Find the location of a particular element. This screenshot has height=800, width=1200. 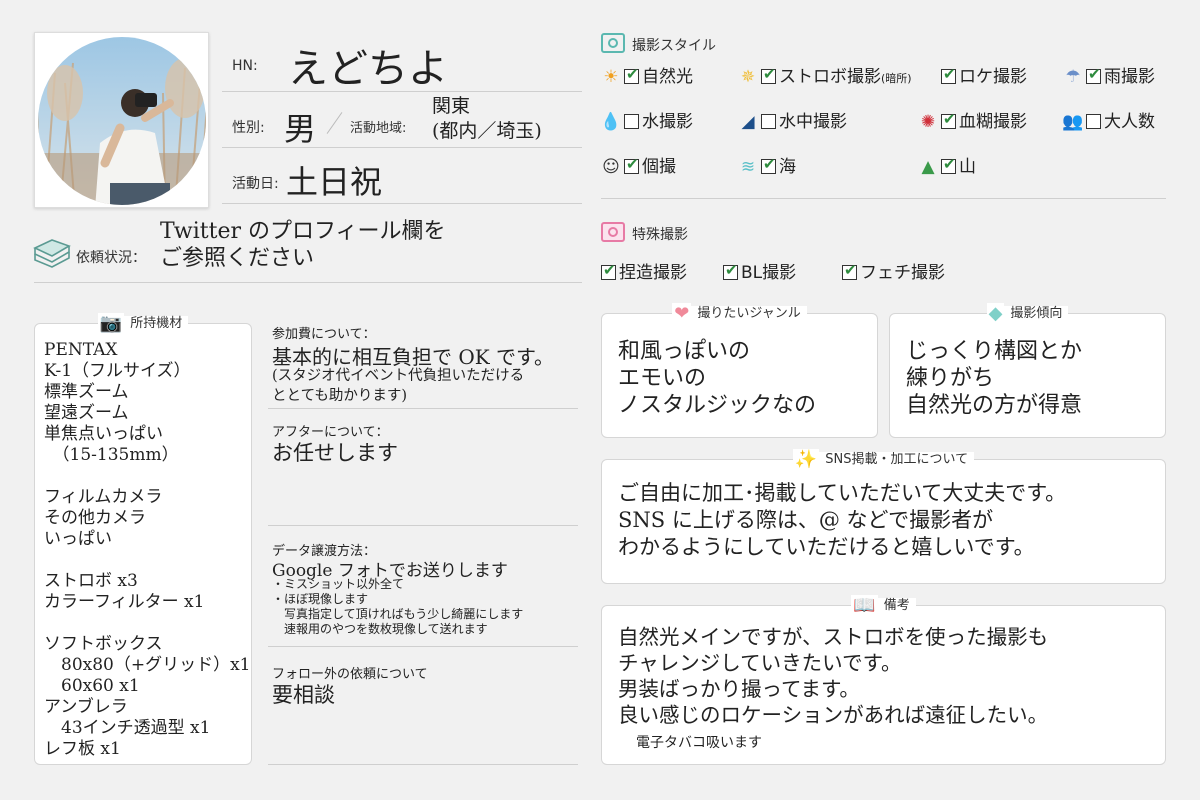

crowd-icon: 👥 is located at coordinates (1073, 122).